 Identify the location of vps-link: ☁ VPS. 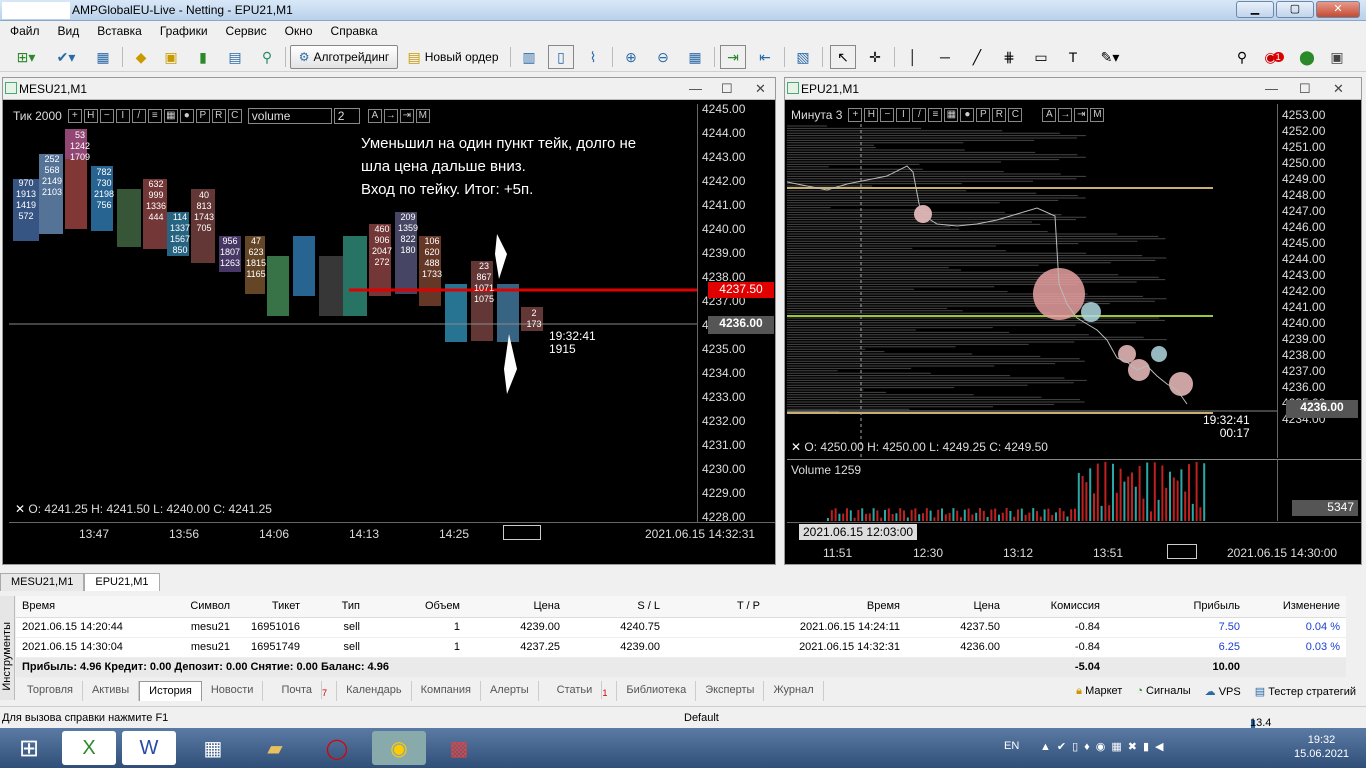
(1223, 691).